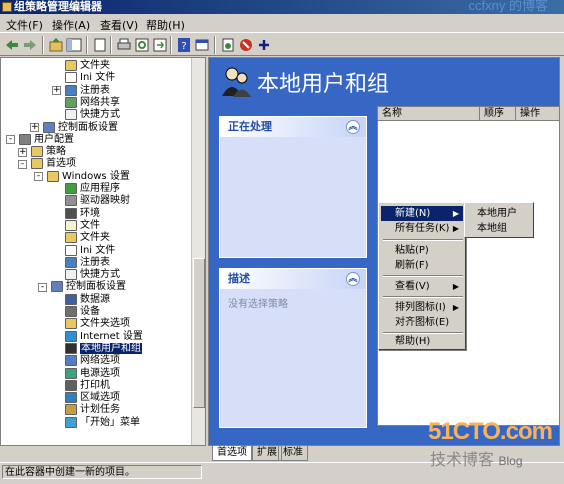 The image size is (564, 484). Describe the element at coordinates (71, 115) in the screenshot. I see `shortcut-icon` at that location.